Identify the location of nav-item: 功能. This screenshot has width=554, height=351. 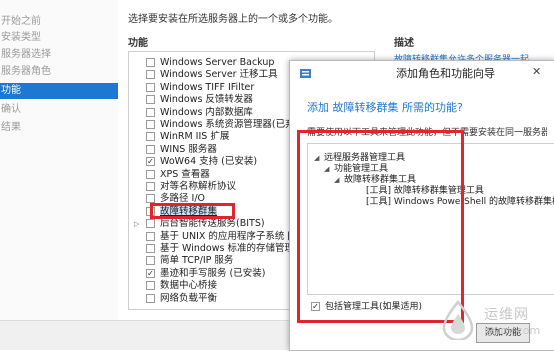
(59, 91).